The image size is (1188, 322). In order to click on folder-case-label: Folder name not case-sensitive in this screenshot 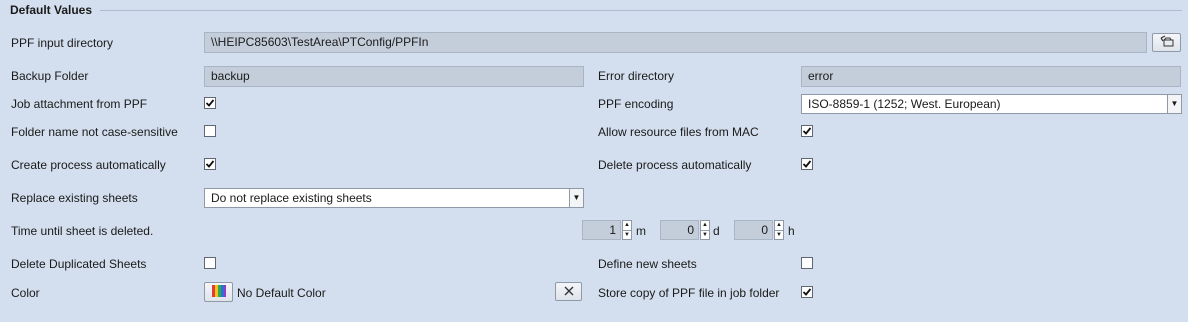, I will do `click(94, 132)`.